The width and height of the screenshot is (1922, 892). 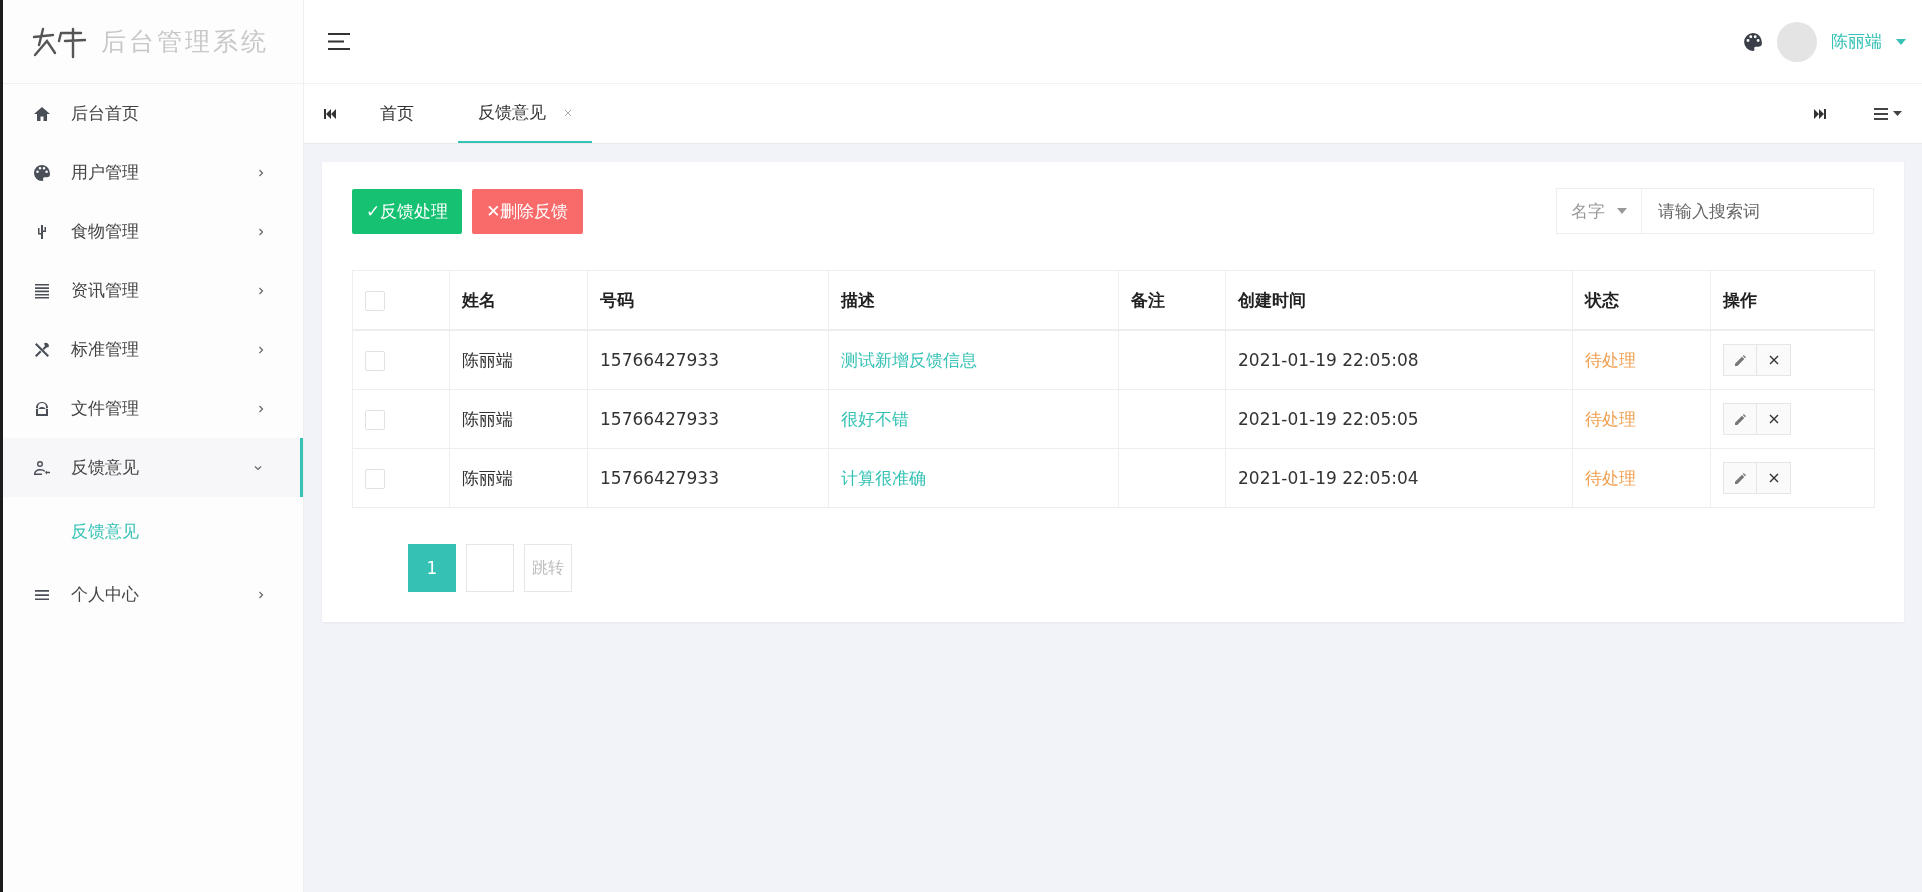 I want to click on sidebar-item: 后台首页, so click(x=153, y=113).